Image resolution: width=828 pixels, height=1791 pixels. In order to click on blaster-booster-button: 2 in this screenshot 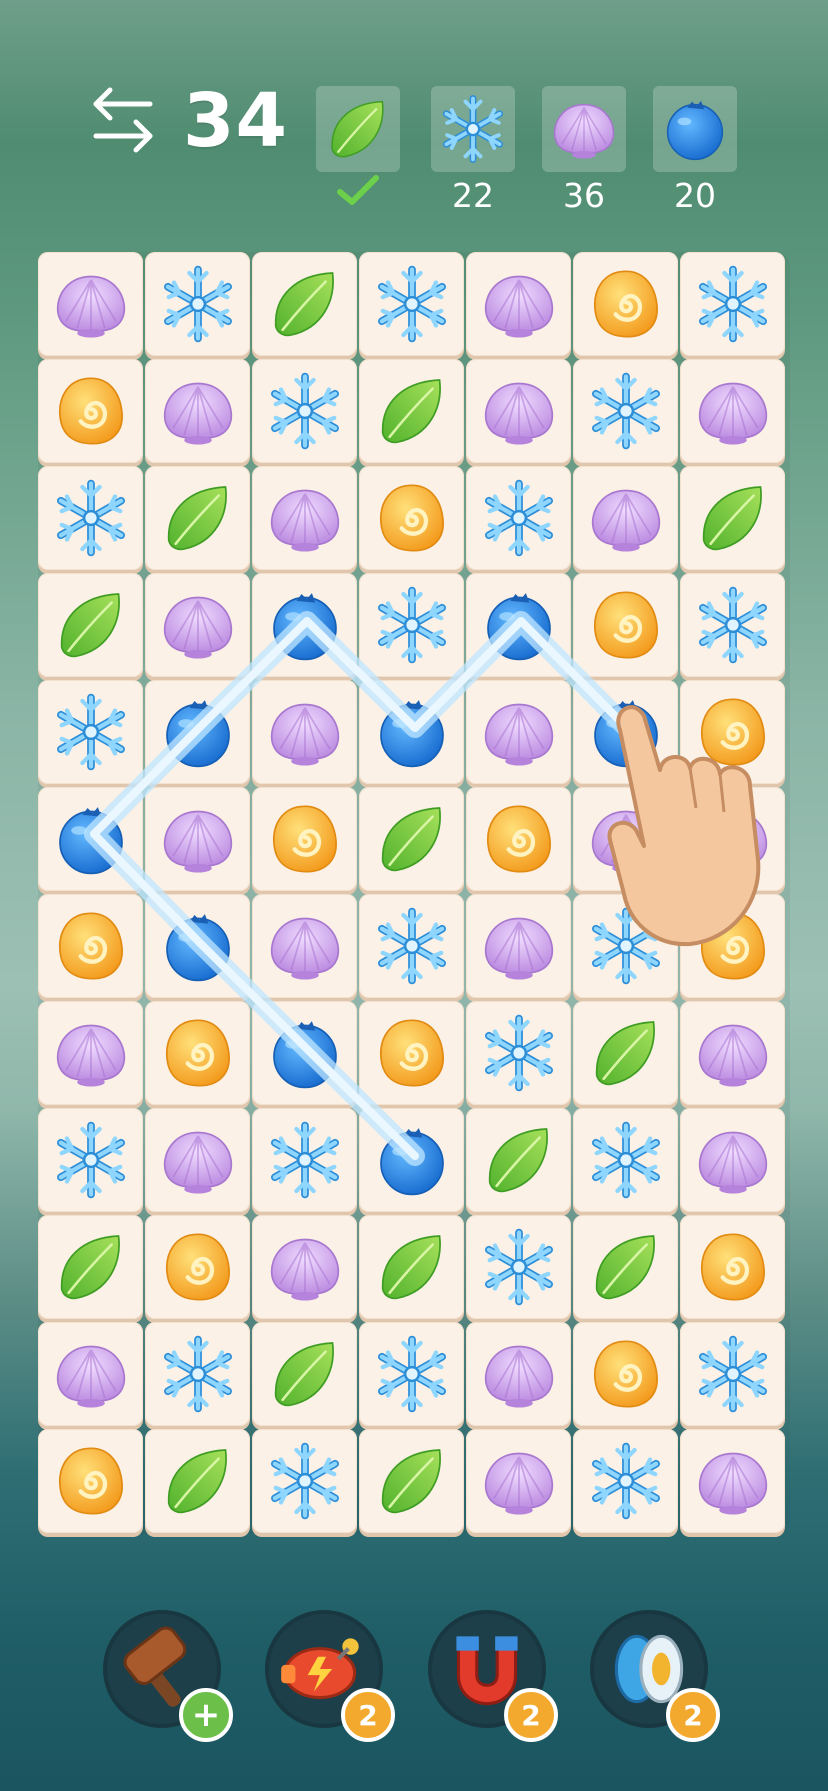, I will do `click(330, 1676)`.